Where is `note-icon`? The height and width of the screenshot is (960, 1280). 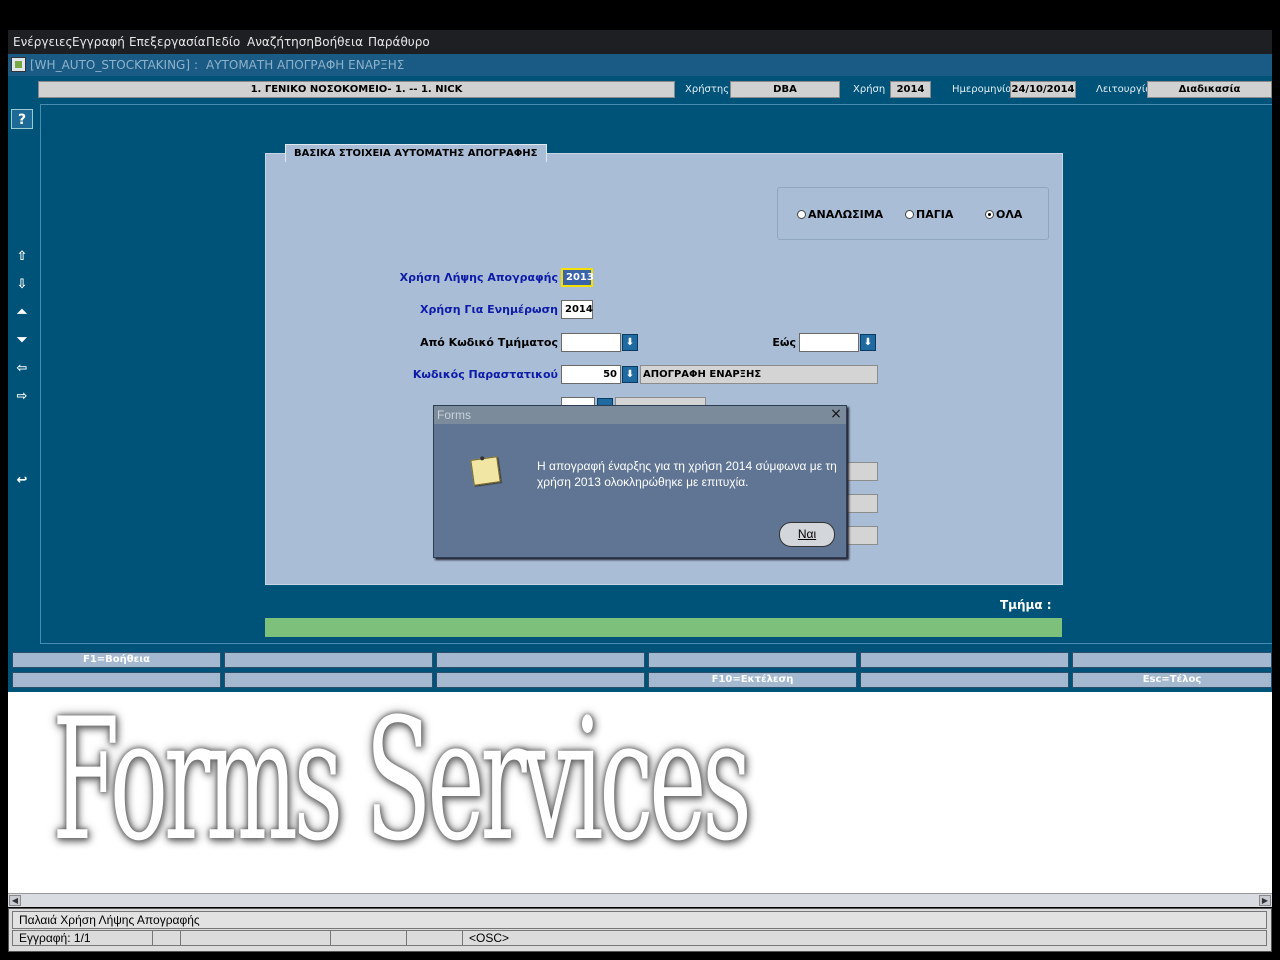 note-icon is located at coordinates (485, 471).